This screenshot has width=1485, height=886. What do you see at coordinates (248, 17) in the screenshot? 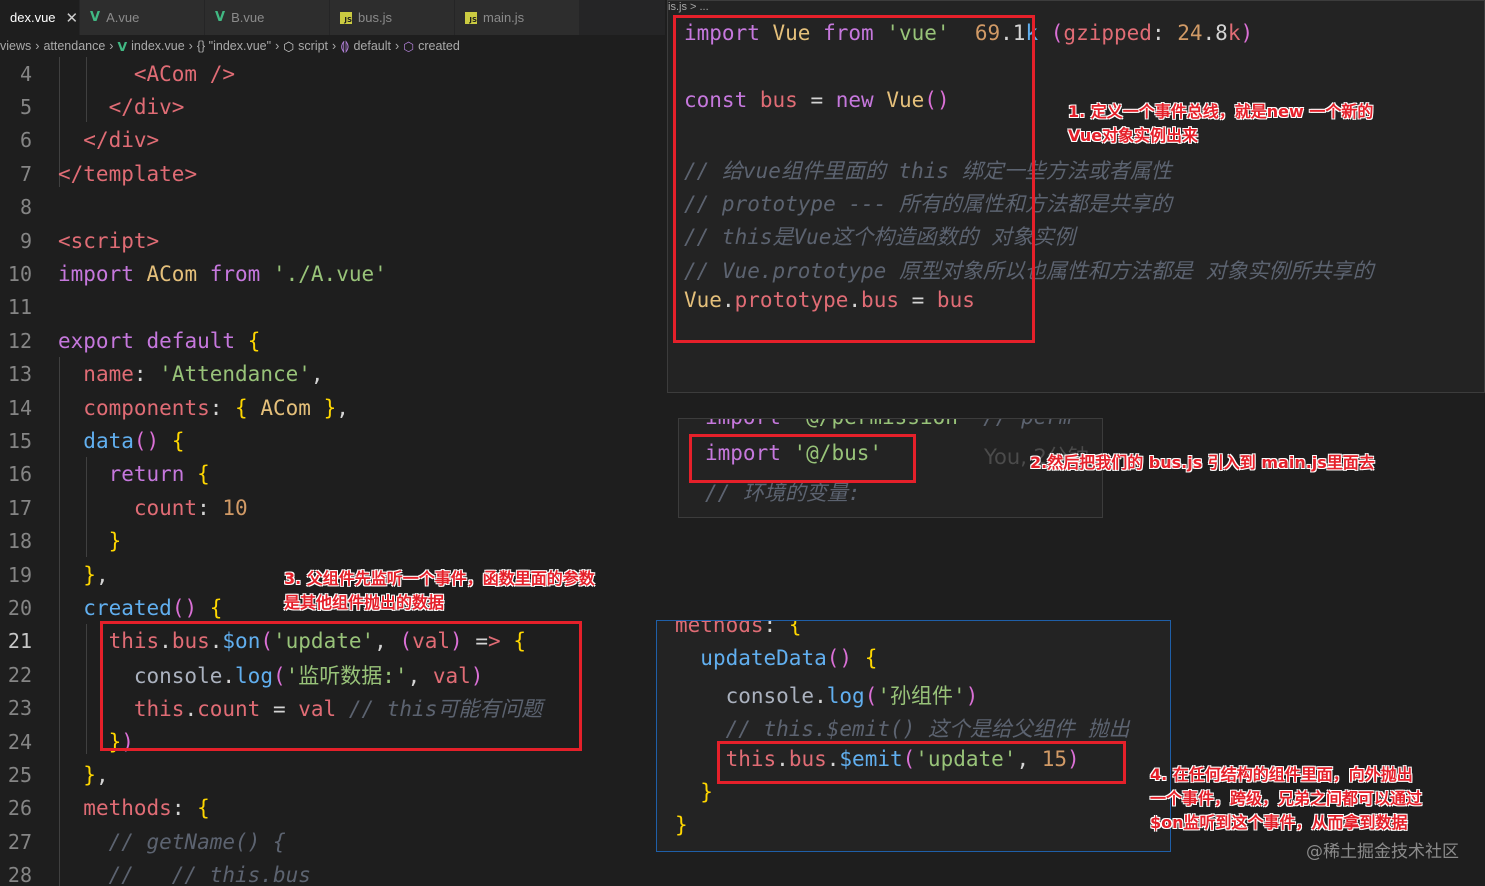
I see `tab-label: B.vue` at bounding box center [248, 17].